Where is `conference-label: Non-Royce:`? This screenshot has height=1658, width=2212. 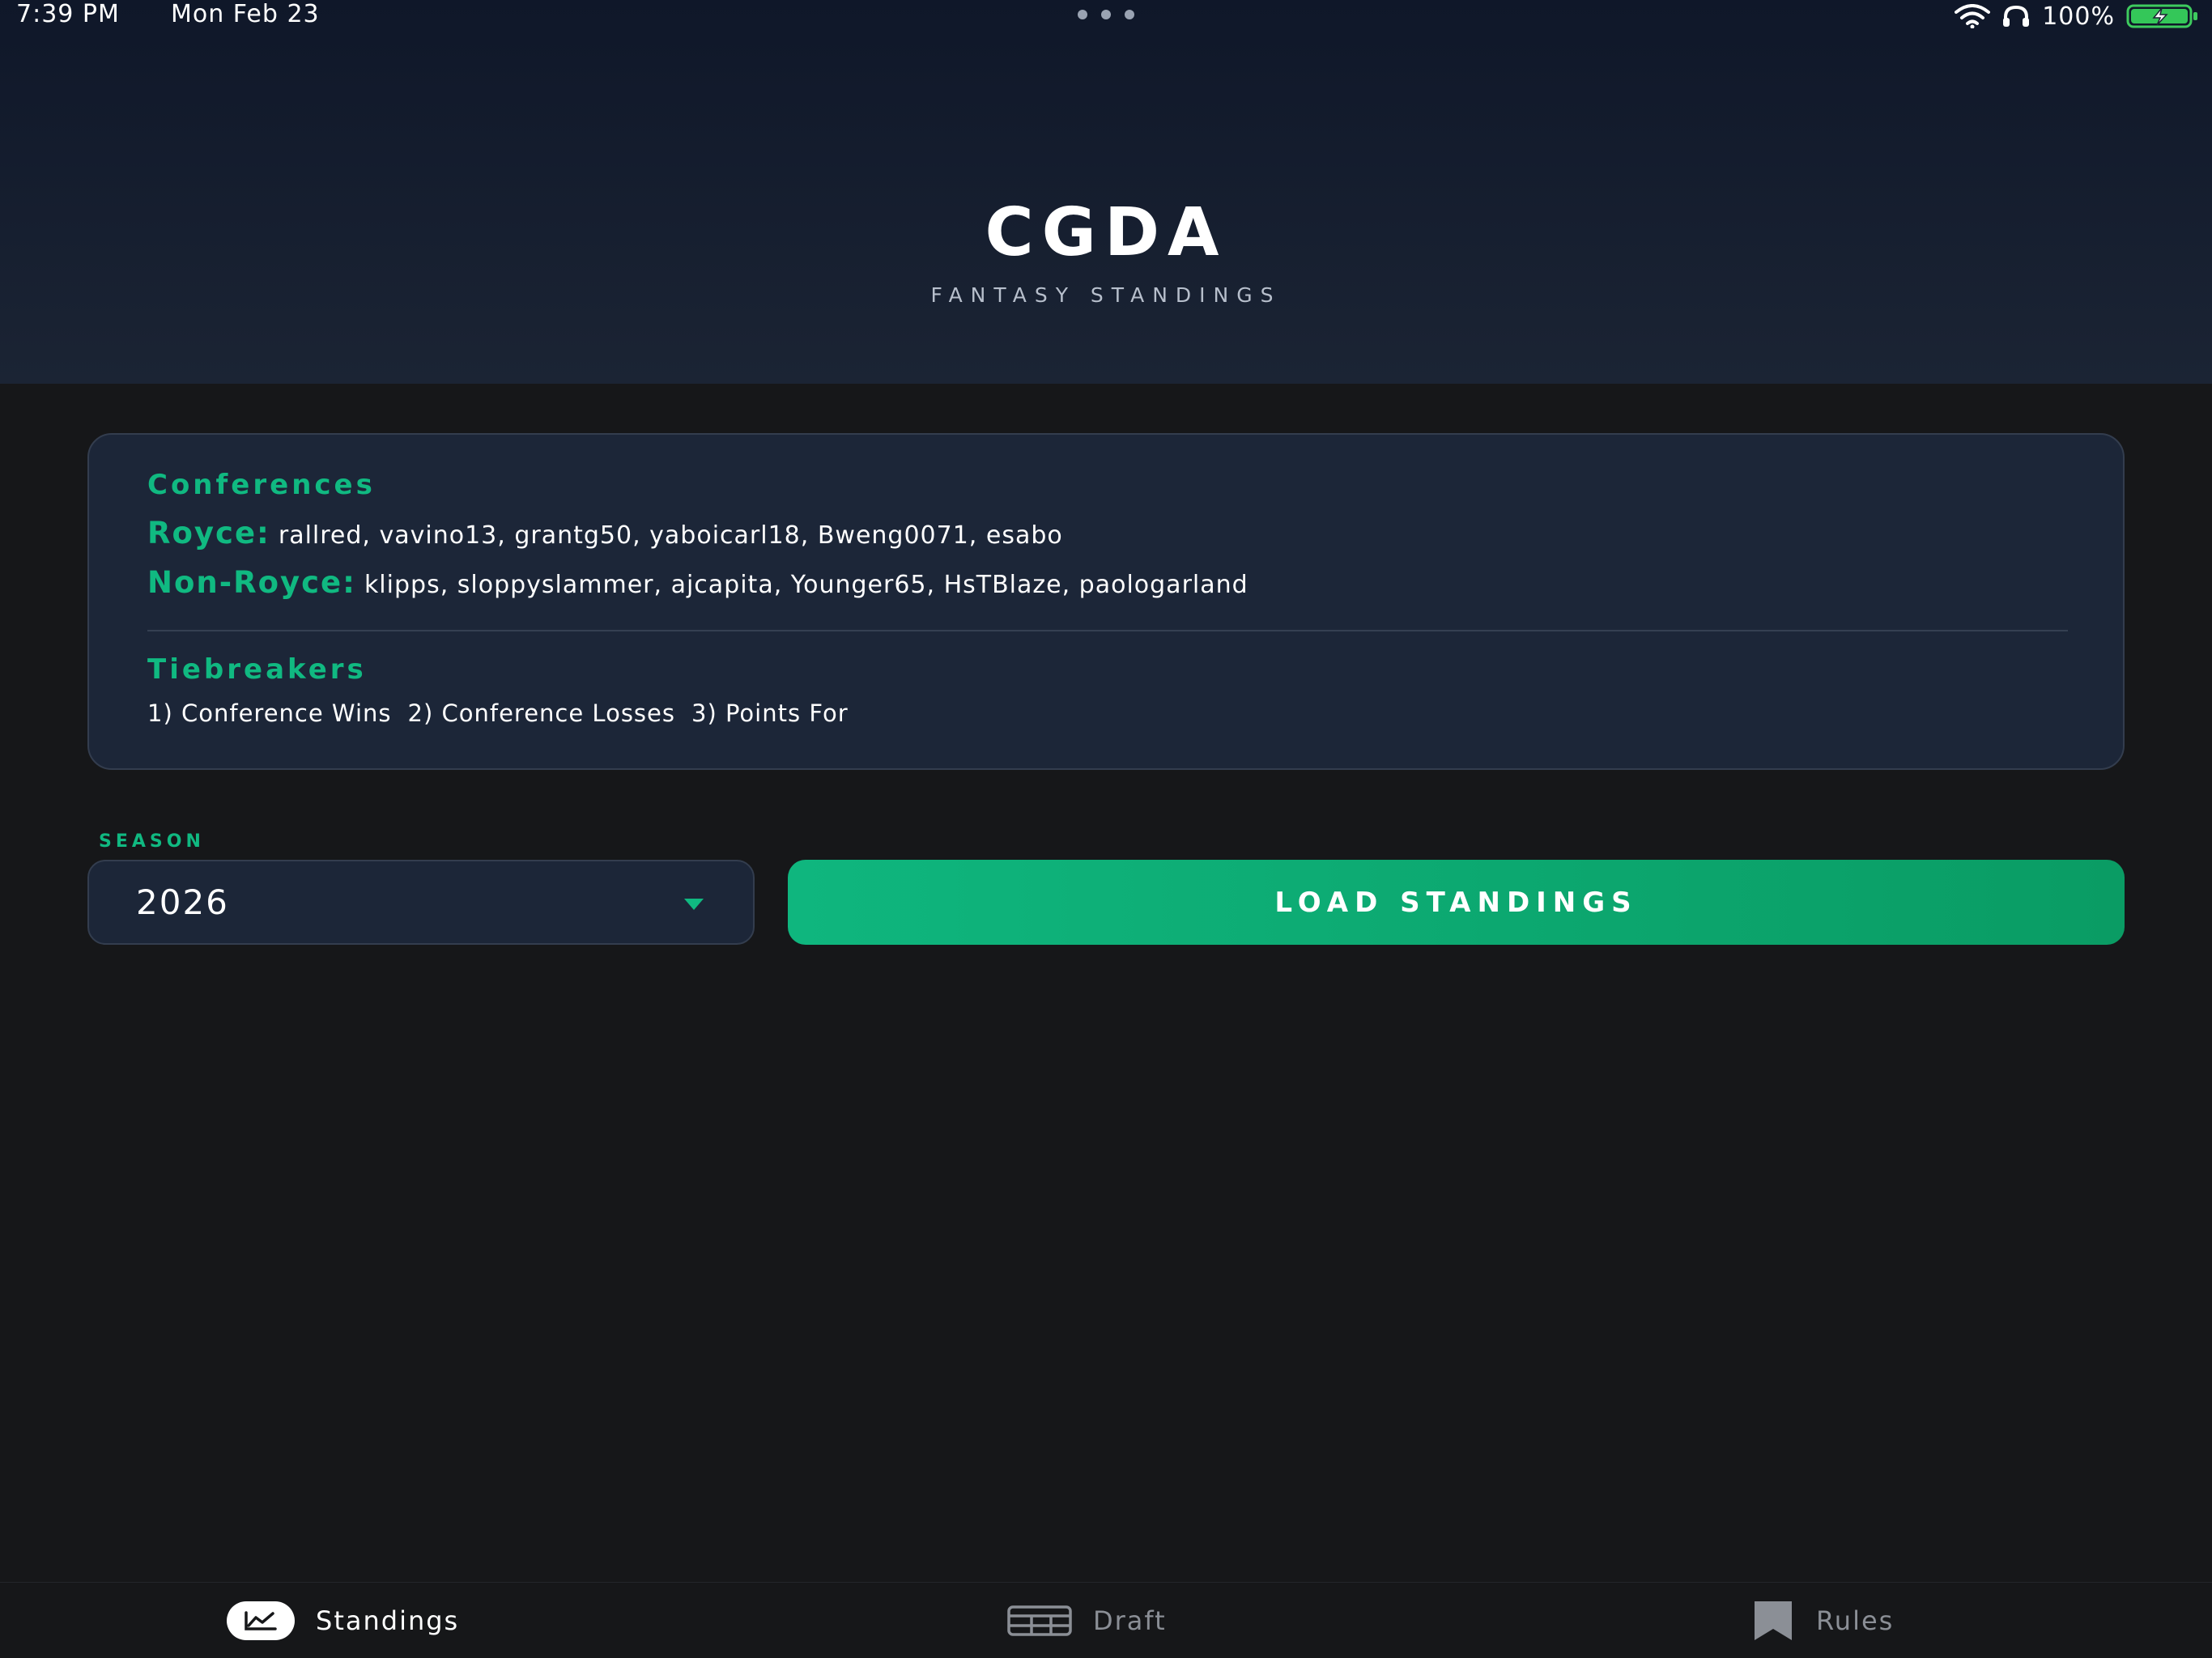
conference-label: Non-Royce: is located at coordinates (252, 582).